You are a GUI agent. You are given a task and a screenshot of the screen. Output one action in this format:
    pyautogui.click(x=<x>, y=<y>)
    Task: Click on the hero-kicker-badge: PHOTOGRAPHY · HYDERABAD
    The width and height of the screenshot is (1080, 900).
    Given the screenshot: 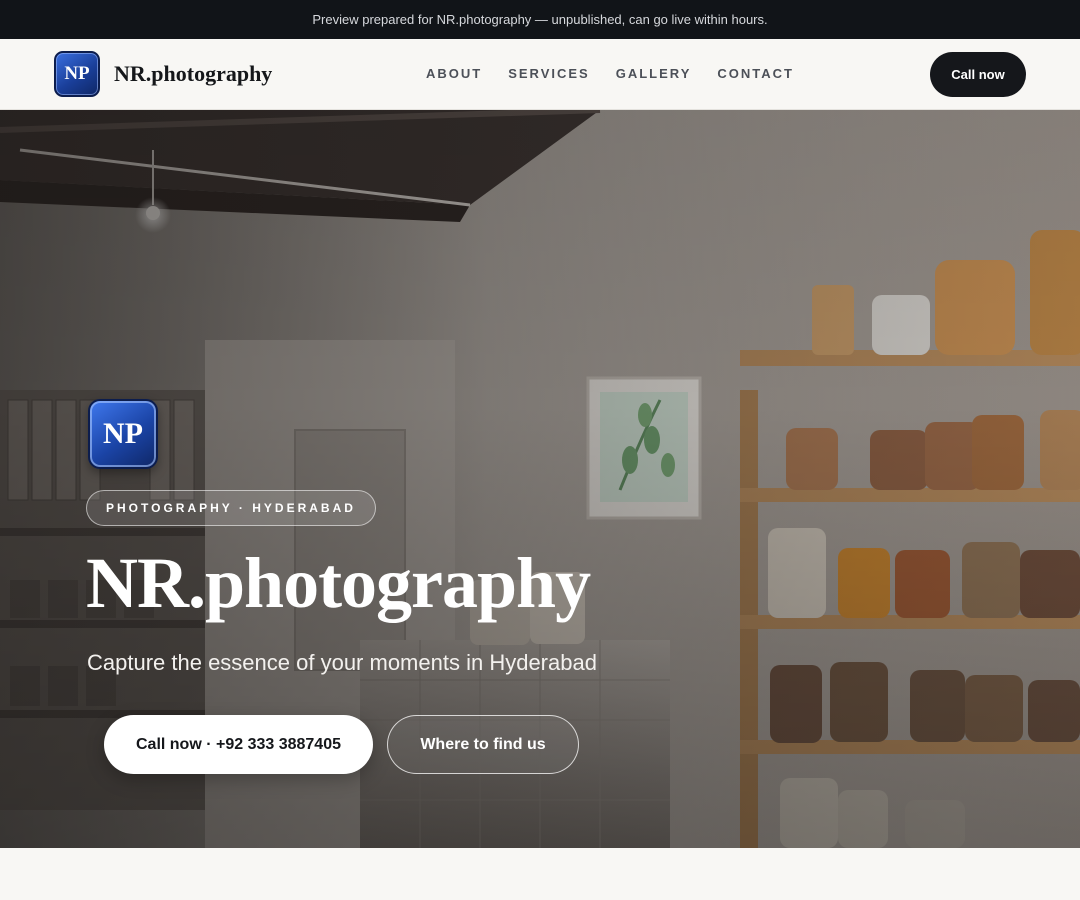 What is the action you would take?
    pyautogui.click(x=231, y=508)
    